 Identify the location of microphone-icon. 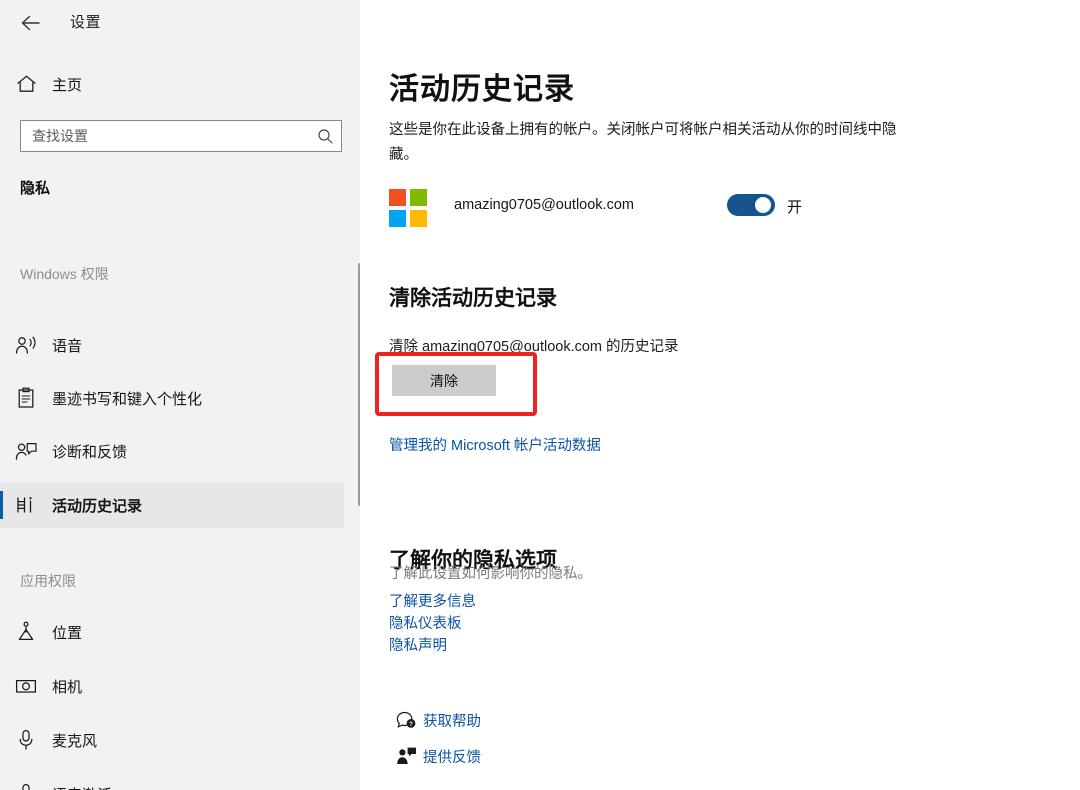
(26, 740).